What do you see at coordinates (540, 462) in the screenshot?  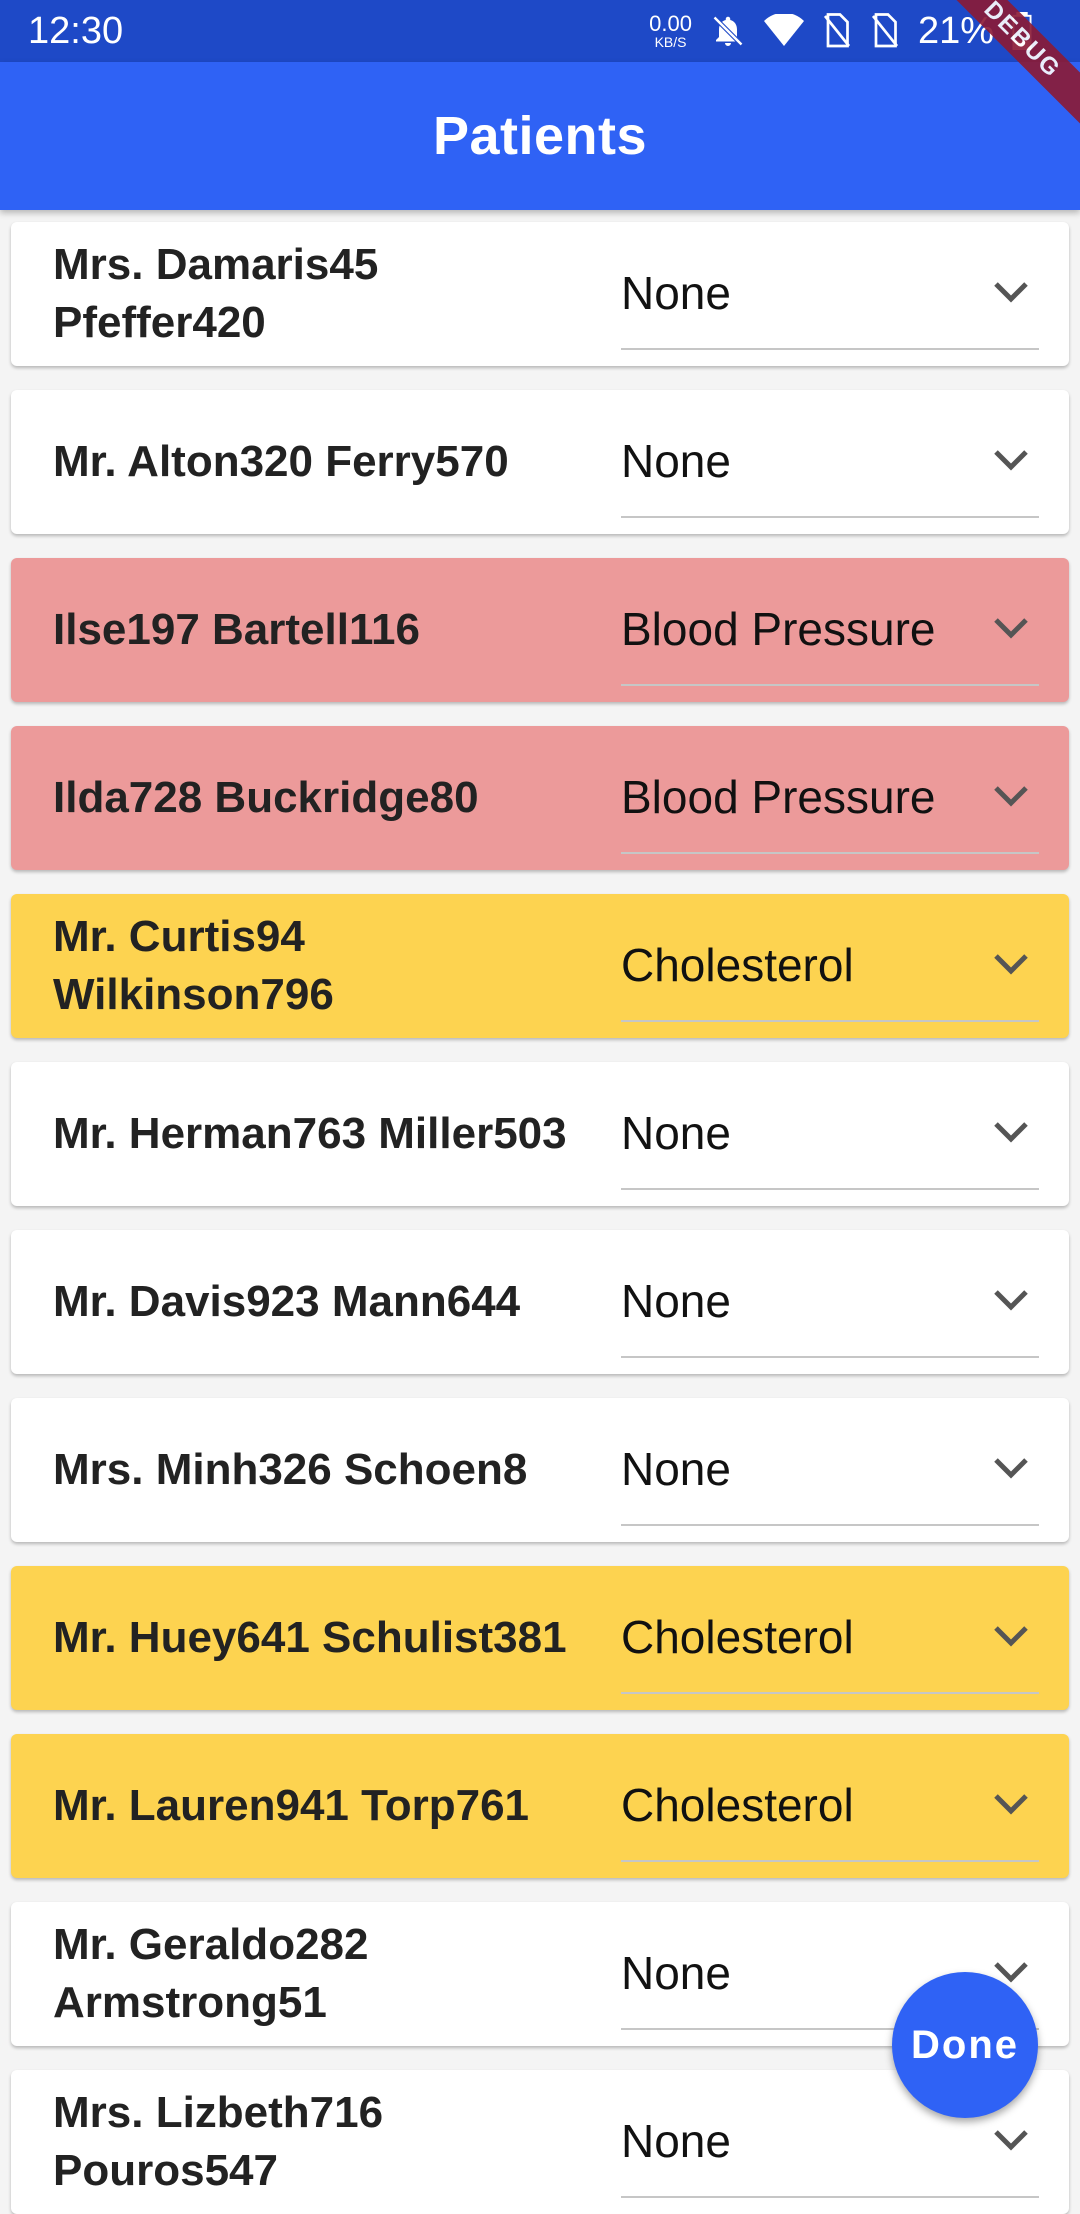 I see `patient-card: Mr. Alton320 Ferry570 None` at bounding box center [540, 462].